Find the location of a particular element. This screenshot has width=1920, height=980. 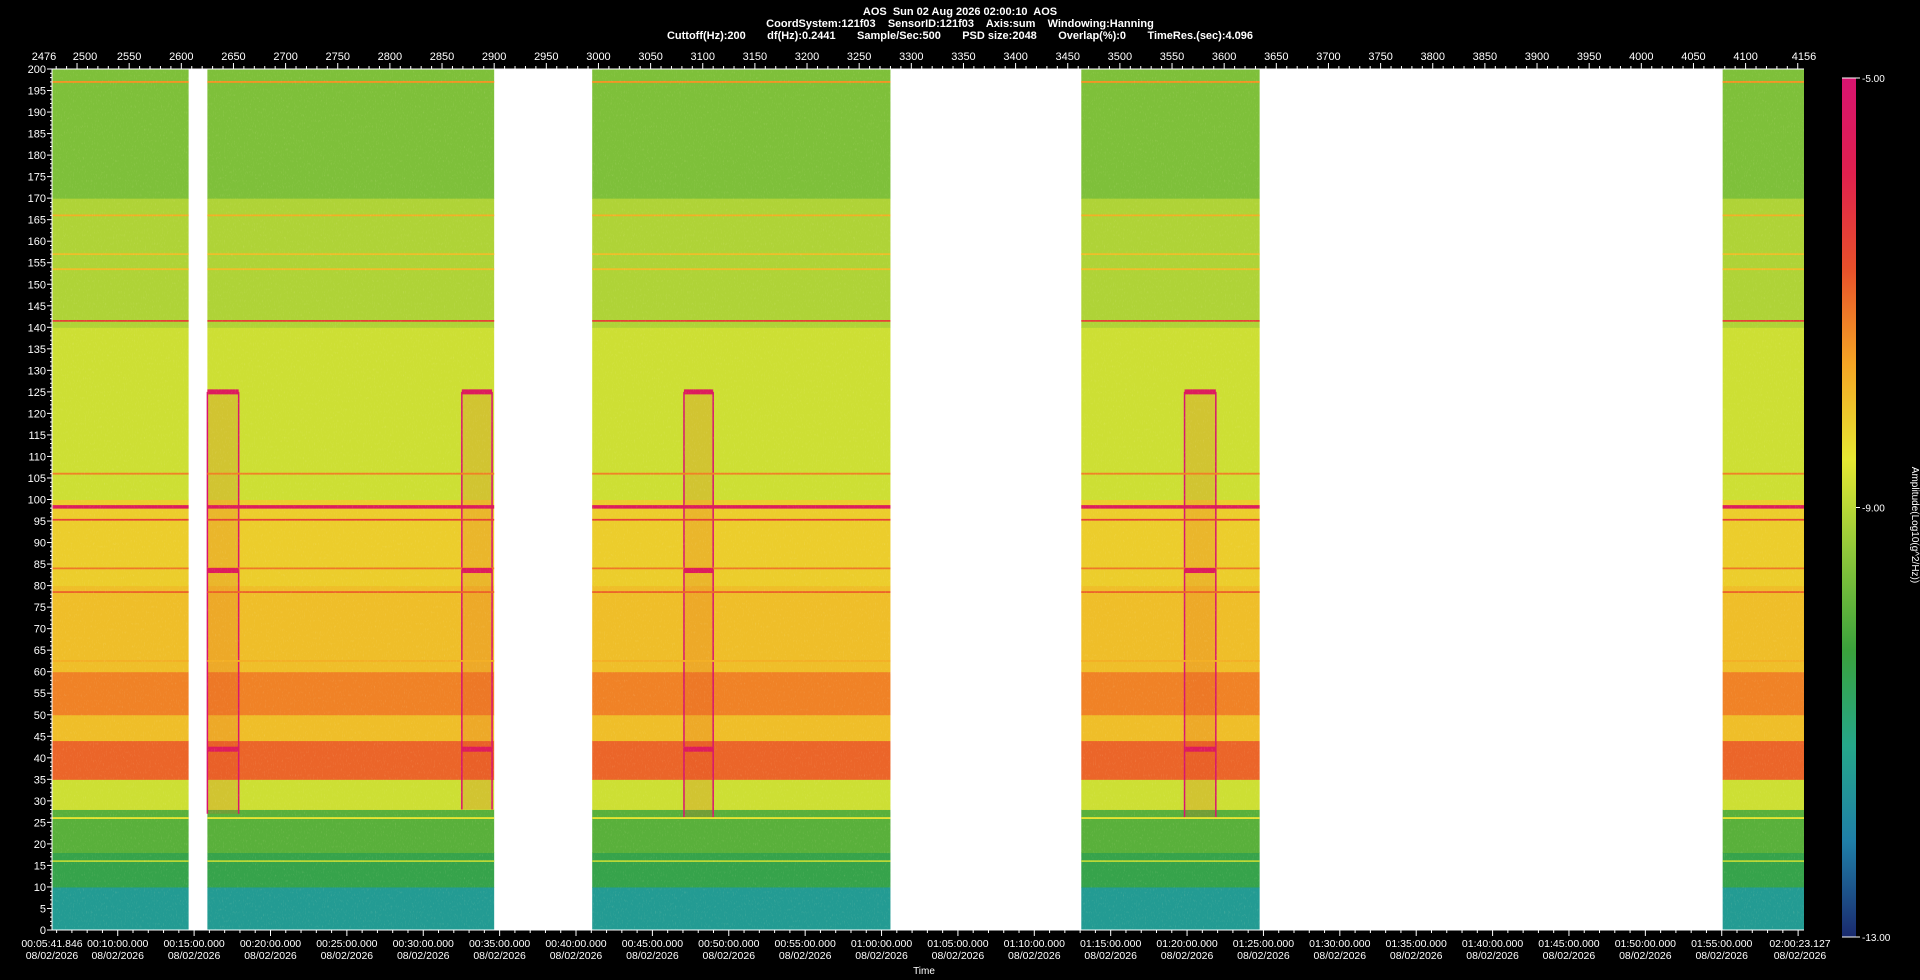

top-tick-label: 2850 is located at coordinates (442, 57).